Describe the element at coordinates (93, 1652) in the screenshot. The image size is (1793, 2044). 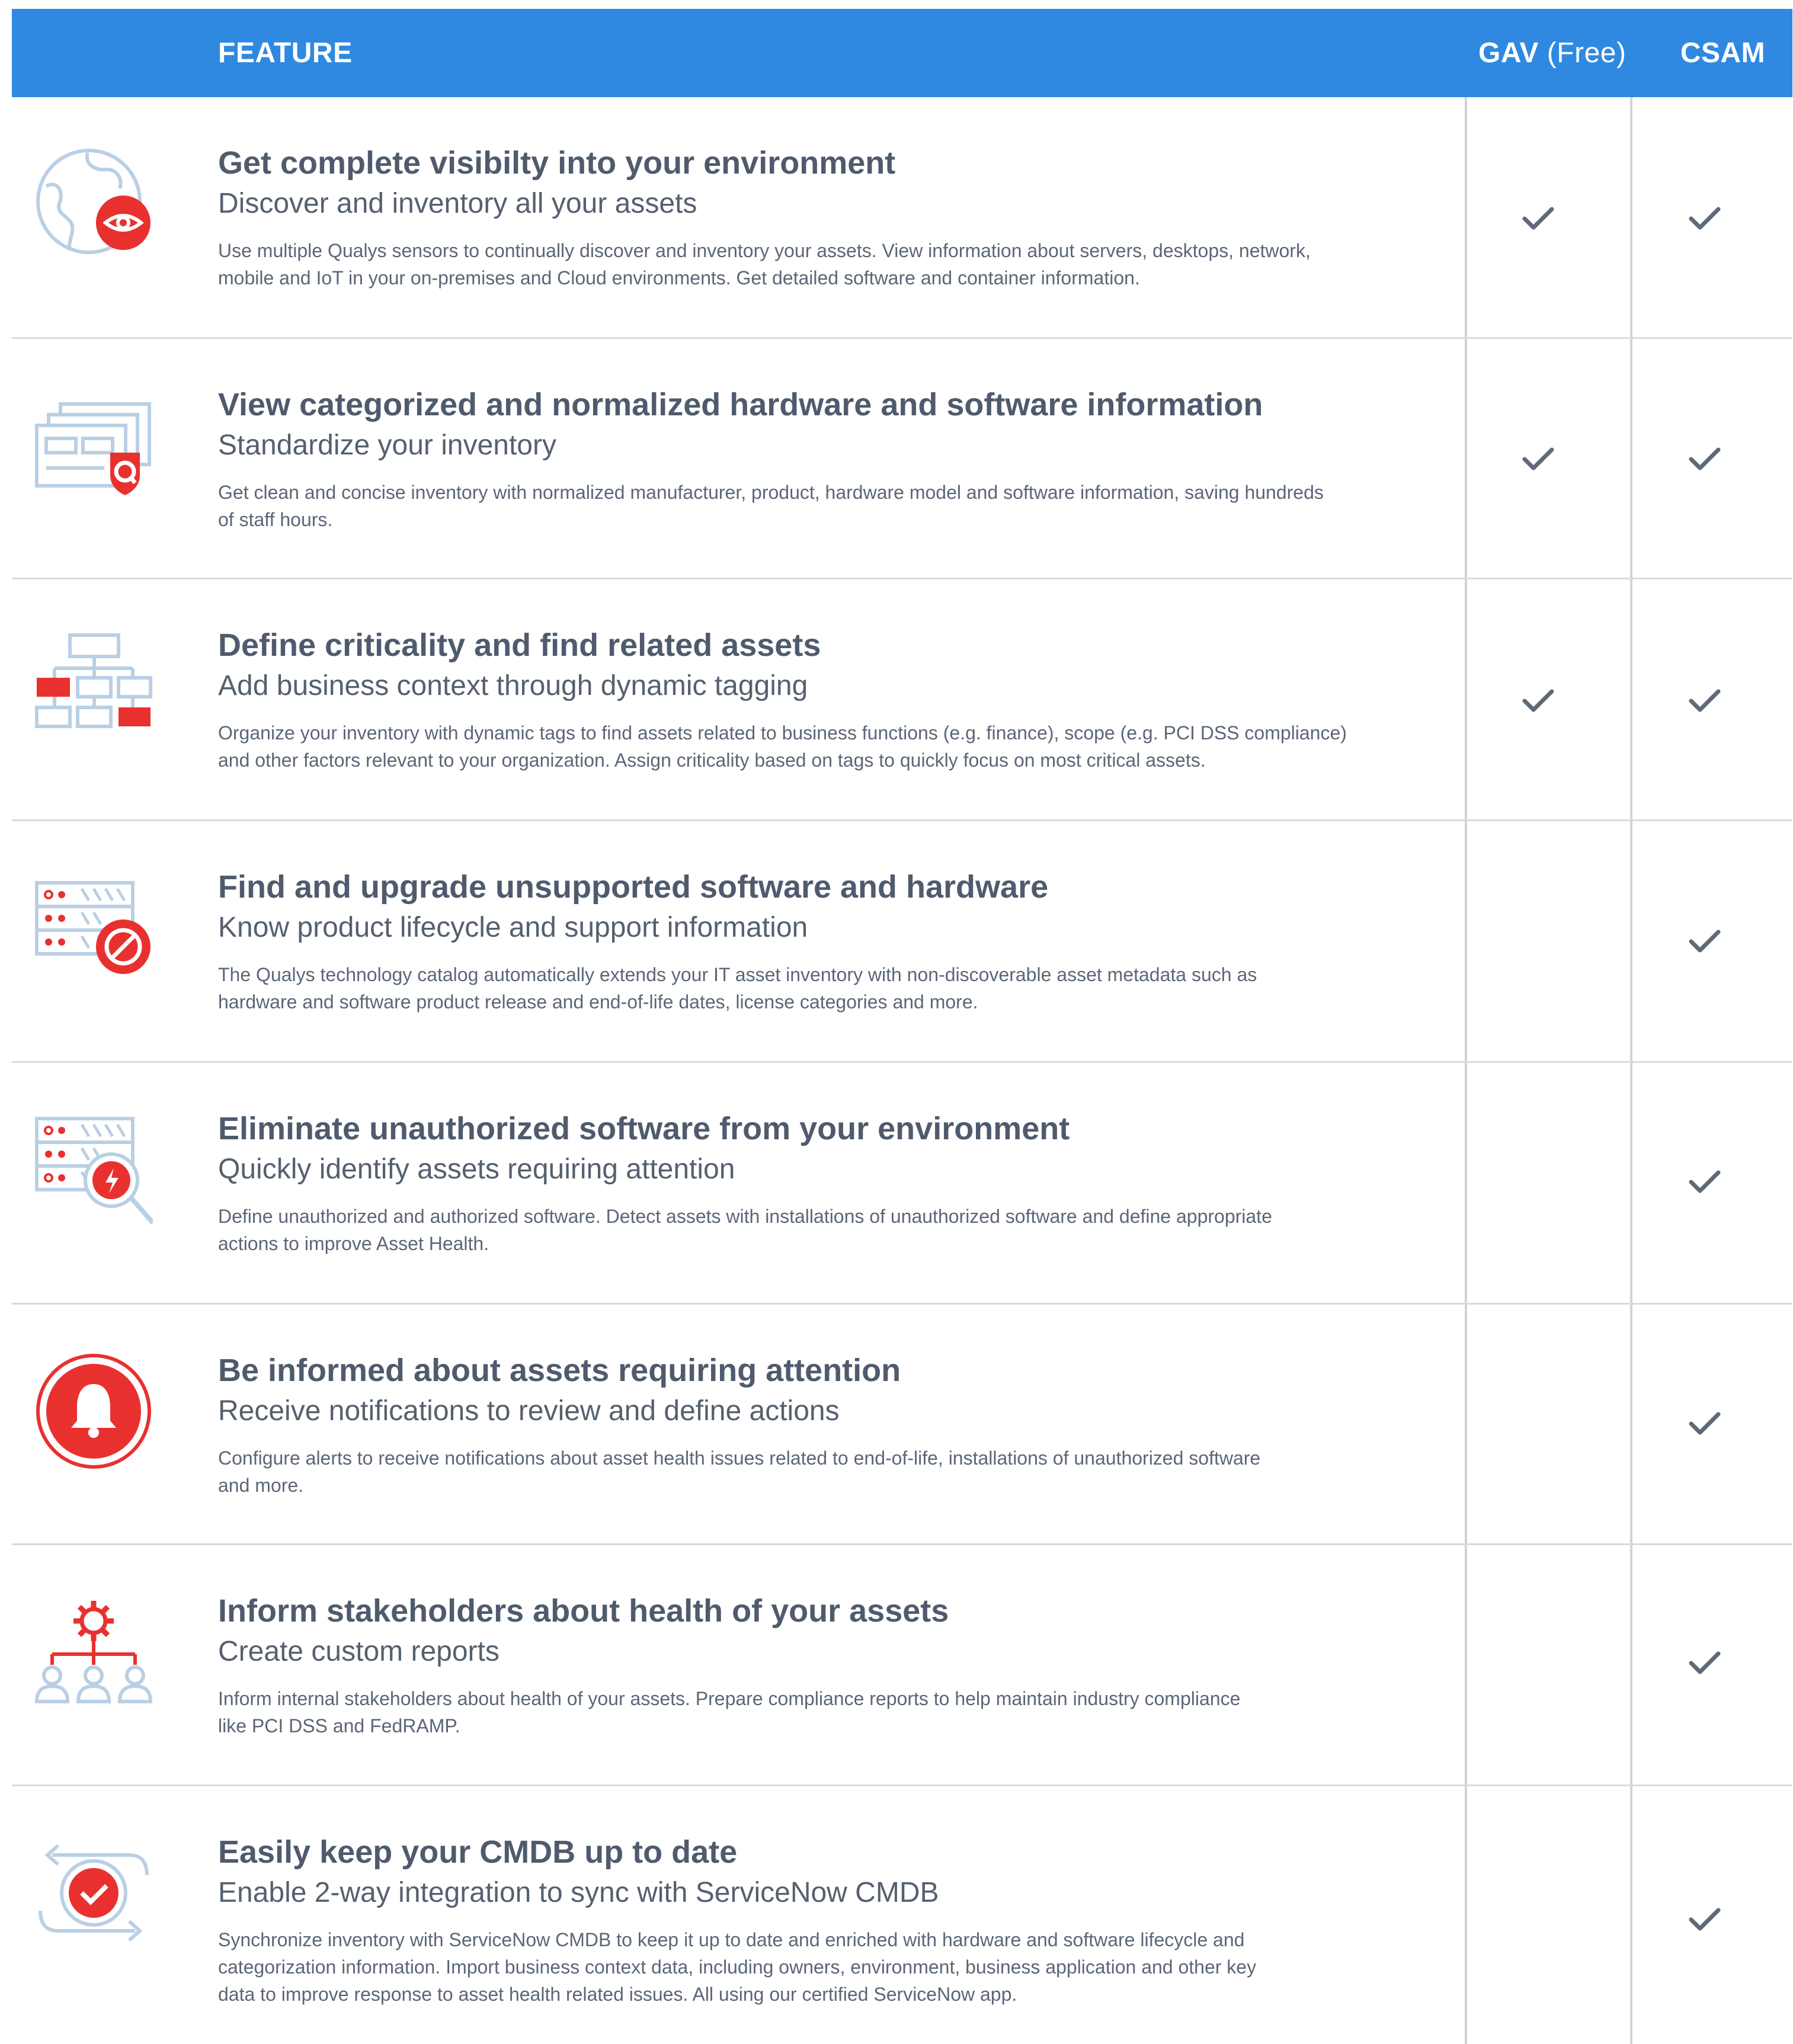
I see `stakeholders-gear-icon` at that location.